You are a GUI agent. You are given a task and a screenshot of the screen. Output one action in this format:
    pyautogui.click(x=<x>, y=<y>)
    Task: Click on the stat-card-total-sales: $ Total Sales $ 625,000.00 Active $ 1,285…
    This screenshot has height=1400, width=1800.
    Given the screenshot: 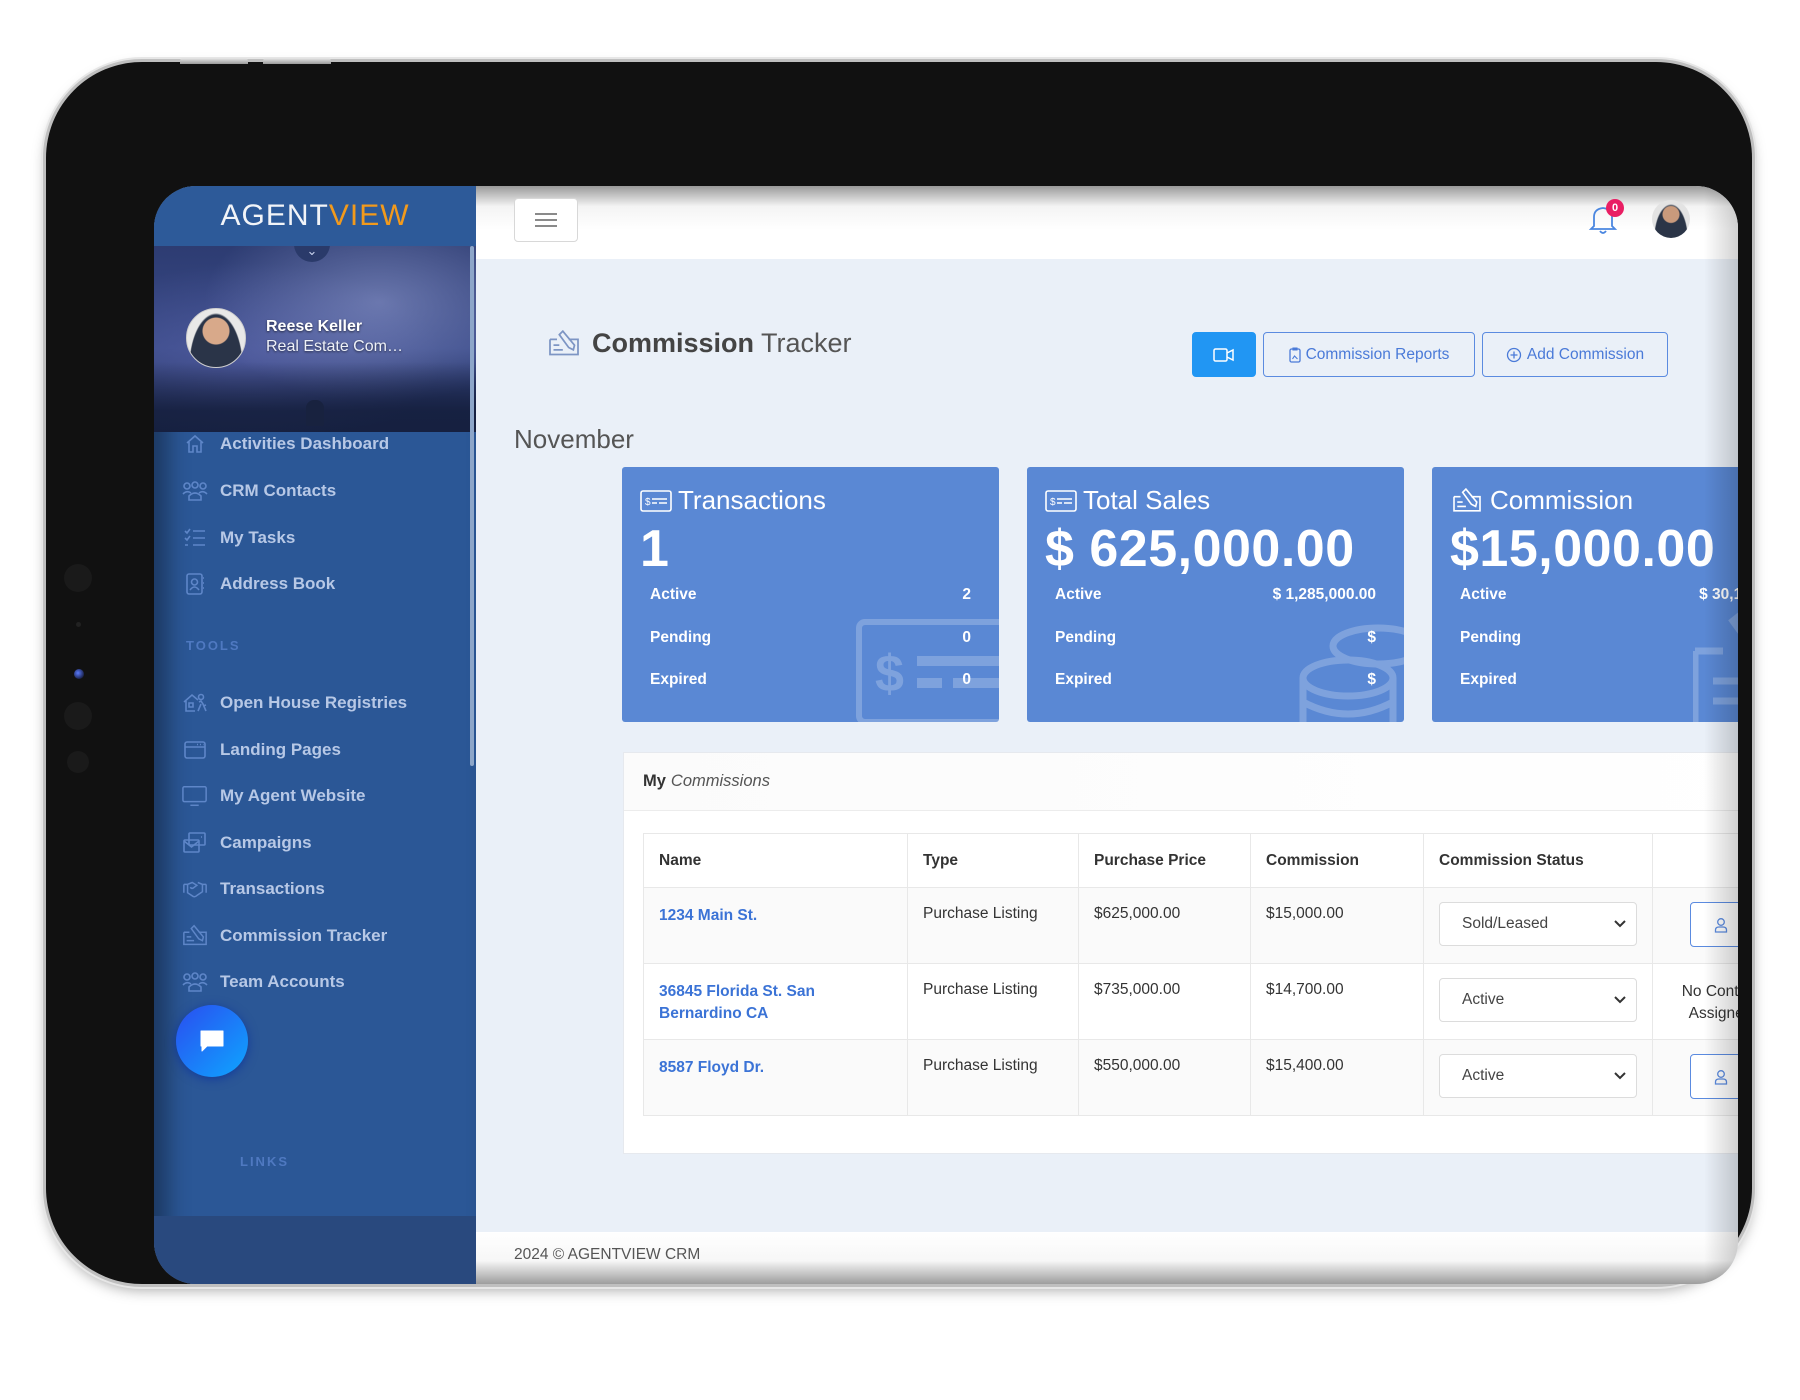 What is the action you would take?
    pyautogui.click(x=1215, y=594)
    